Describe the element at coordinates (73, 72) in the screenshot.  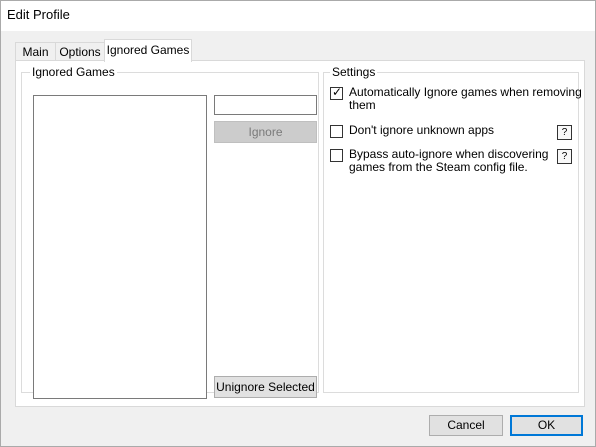
I see `ignored-games-group-label: Ignored Games` at that location.